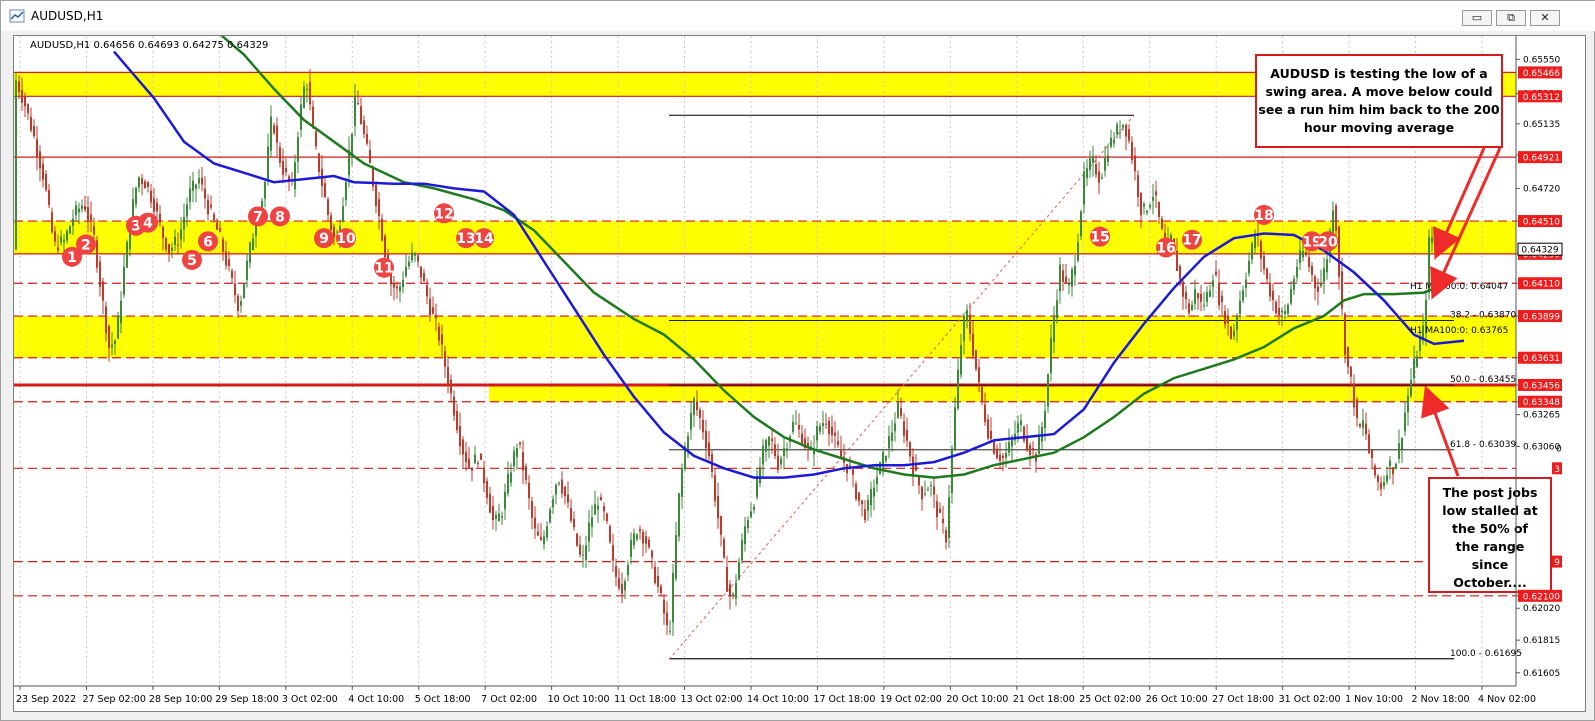 This screenshot has height=721, width=1595. I want to click on annotation-bottom-line: the 50% of, so click(1490, 528).